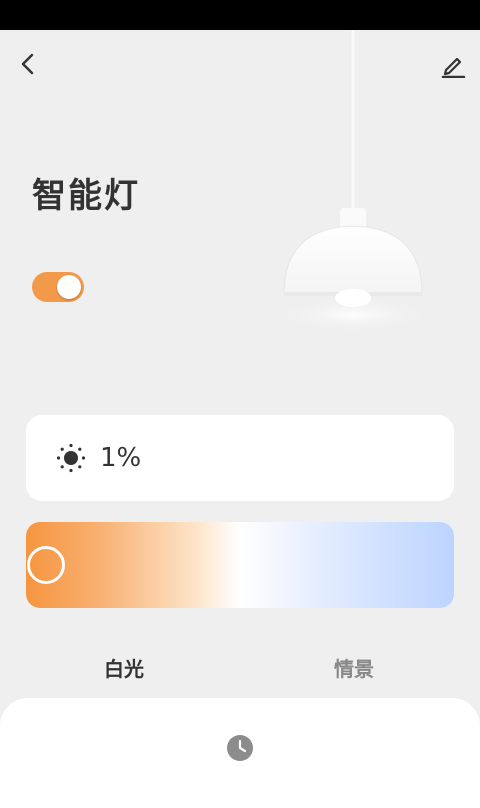 The image size is (480, 808). Describe the element at coordinates (240, 458) in the screenshot. I see `brightness-card: 1%` at that location.